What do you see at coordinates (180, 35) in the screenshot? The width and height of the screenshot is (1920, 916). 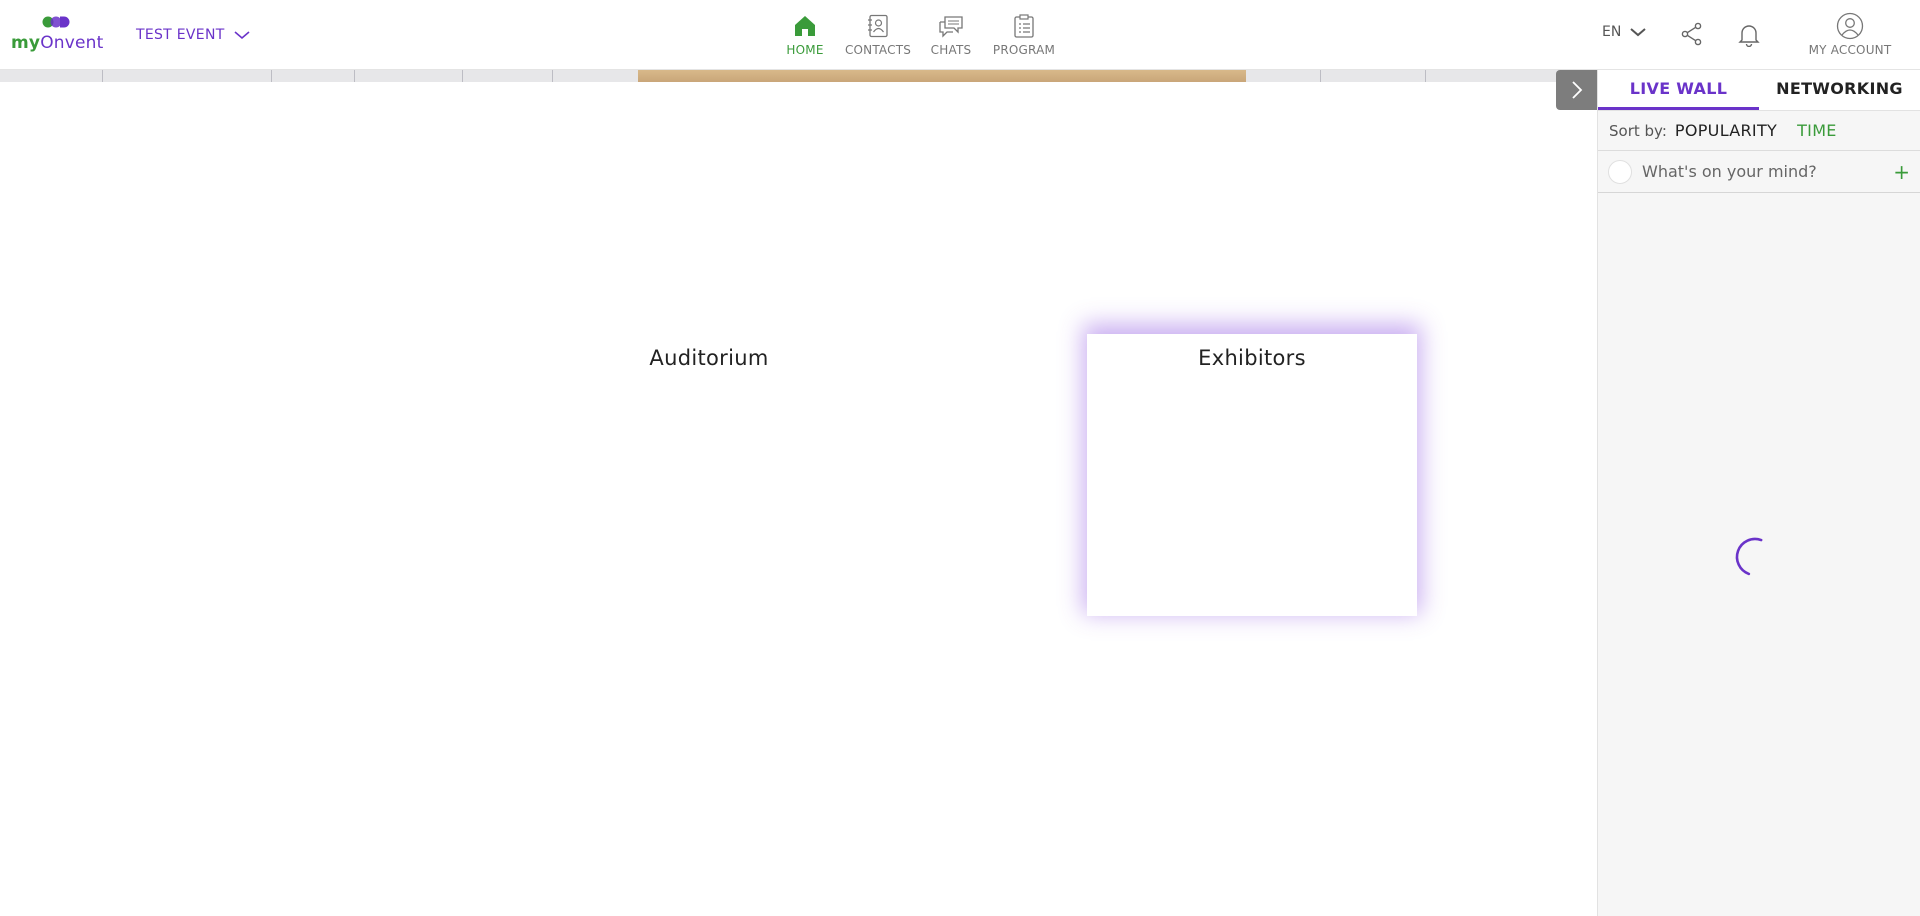 I see `event-selector-label: TEST EVENT` at bounding box center [180, 35].